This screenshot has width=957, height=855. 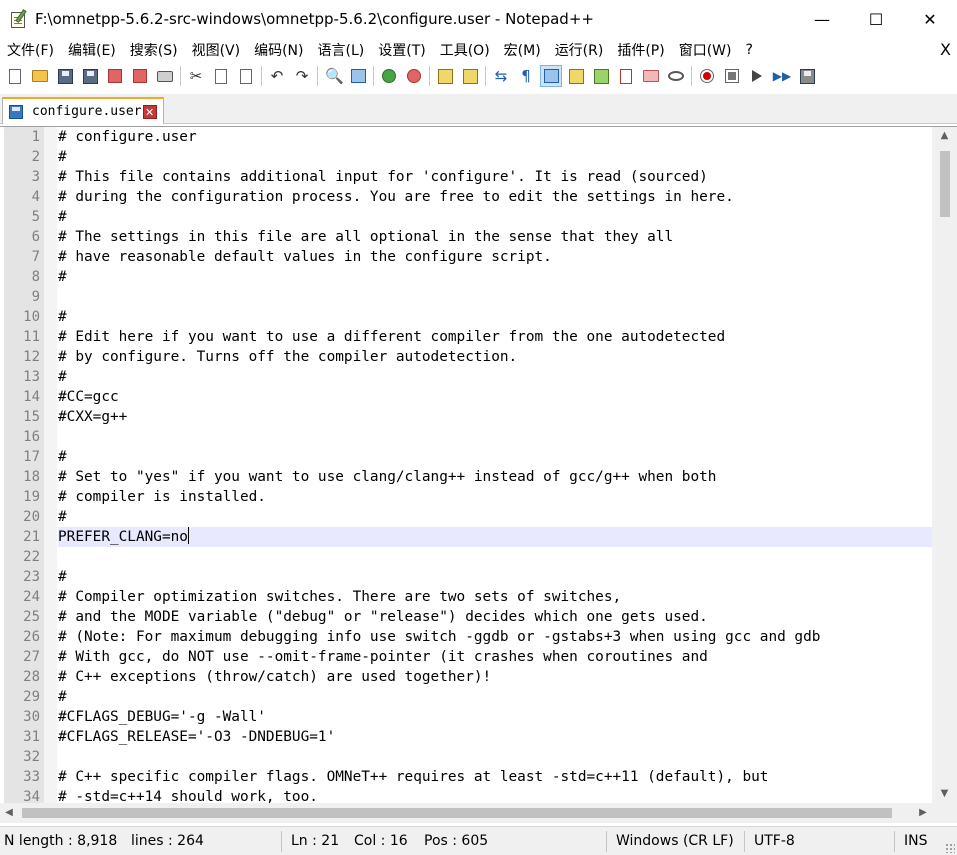 I want to click on menu-tools: 工具(O), so click(x=465, y=50).